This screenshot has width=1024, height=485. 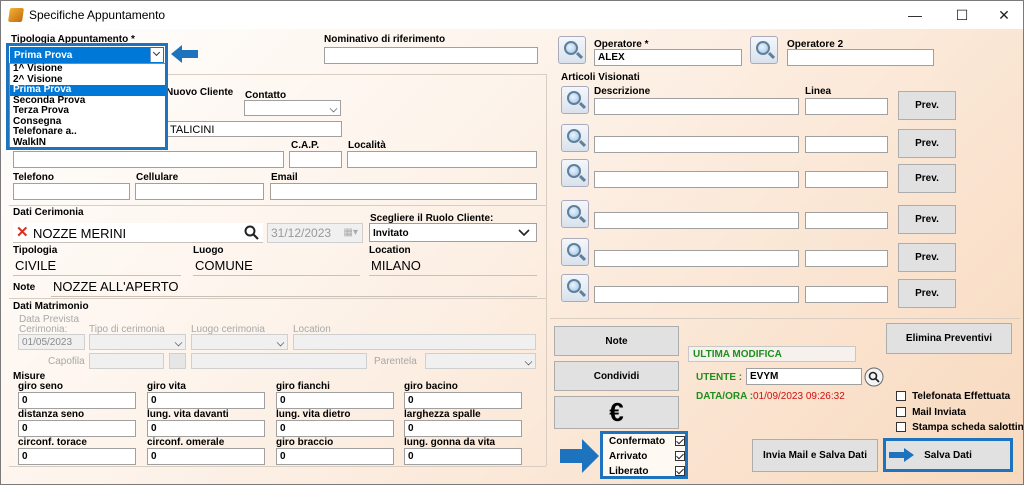 What do you see at coordinates (87, 111) in the screenshot?
I see `dropdown-option: Terza Prova` at bounding box center [87, 111].